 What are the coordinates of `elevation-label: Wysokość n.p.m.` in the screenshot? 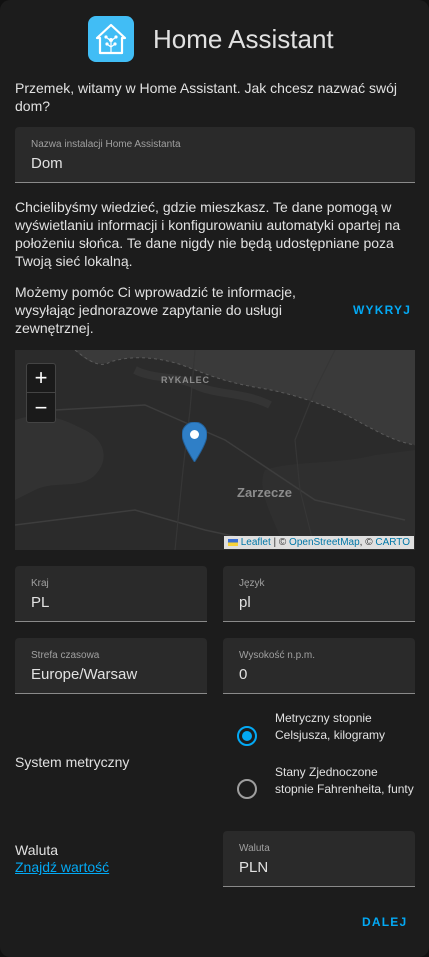 It's located at (277, 655).